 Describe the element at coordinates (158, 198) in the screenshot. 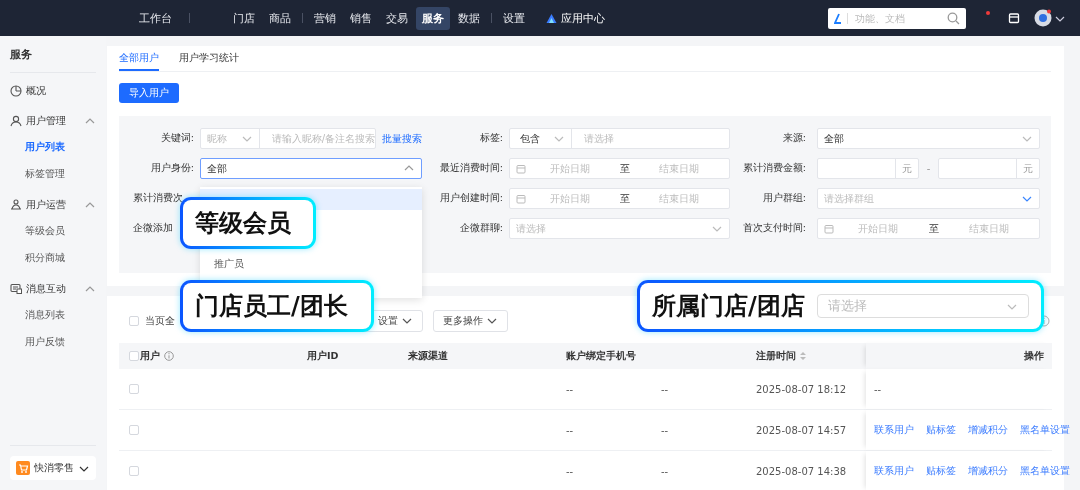

I see `filter-label: 累计消费次` at that location.